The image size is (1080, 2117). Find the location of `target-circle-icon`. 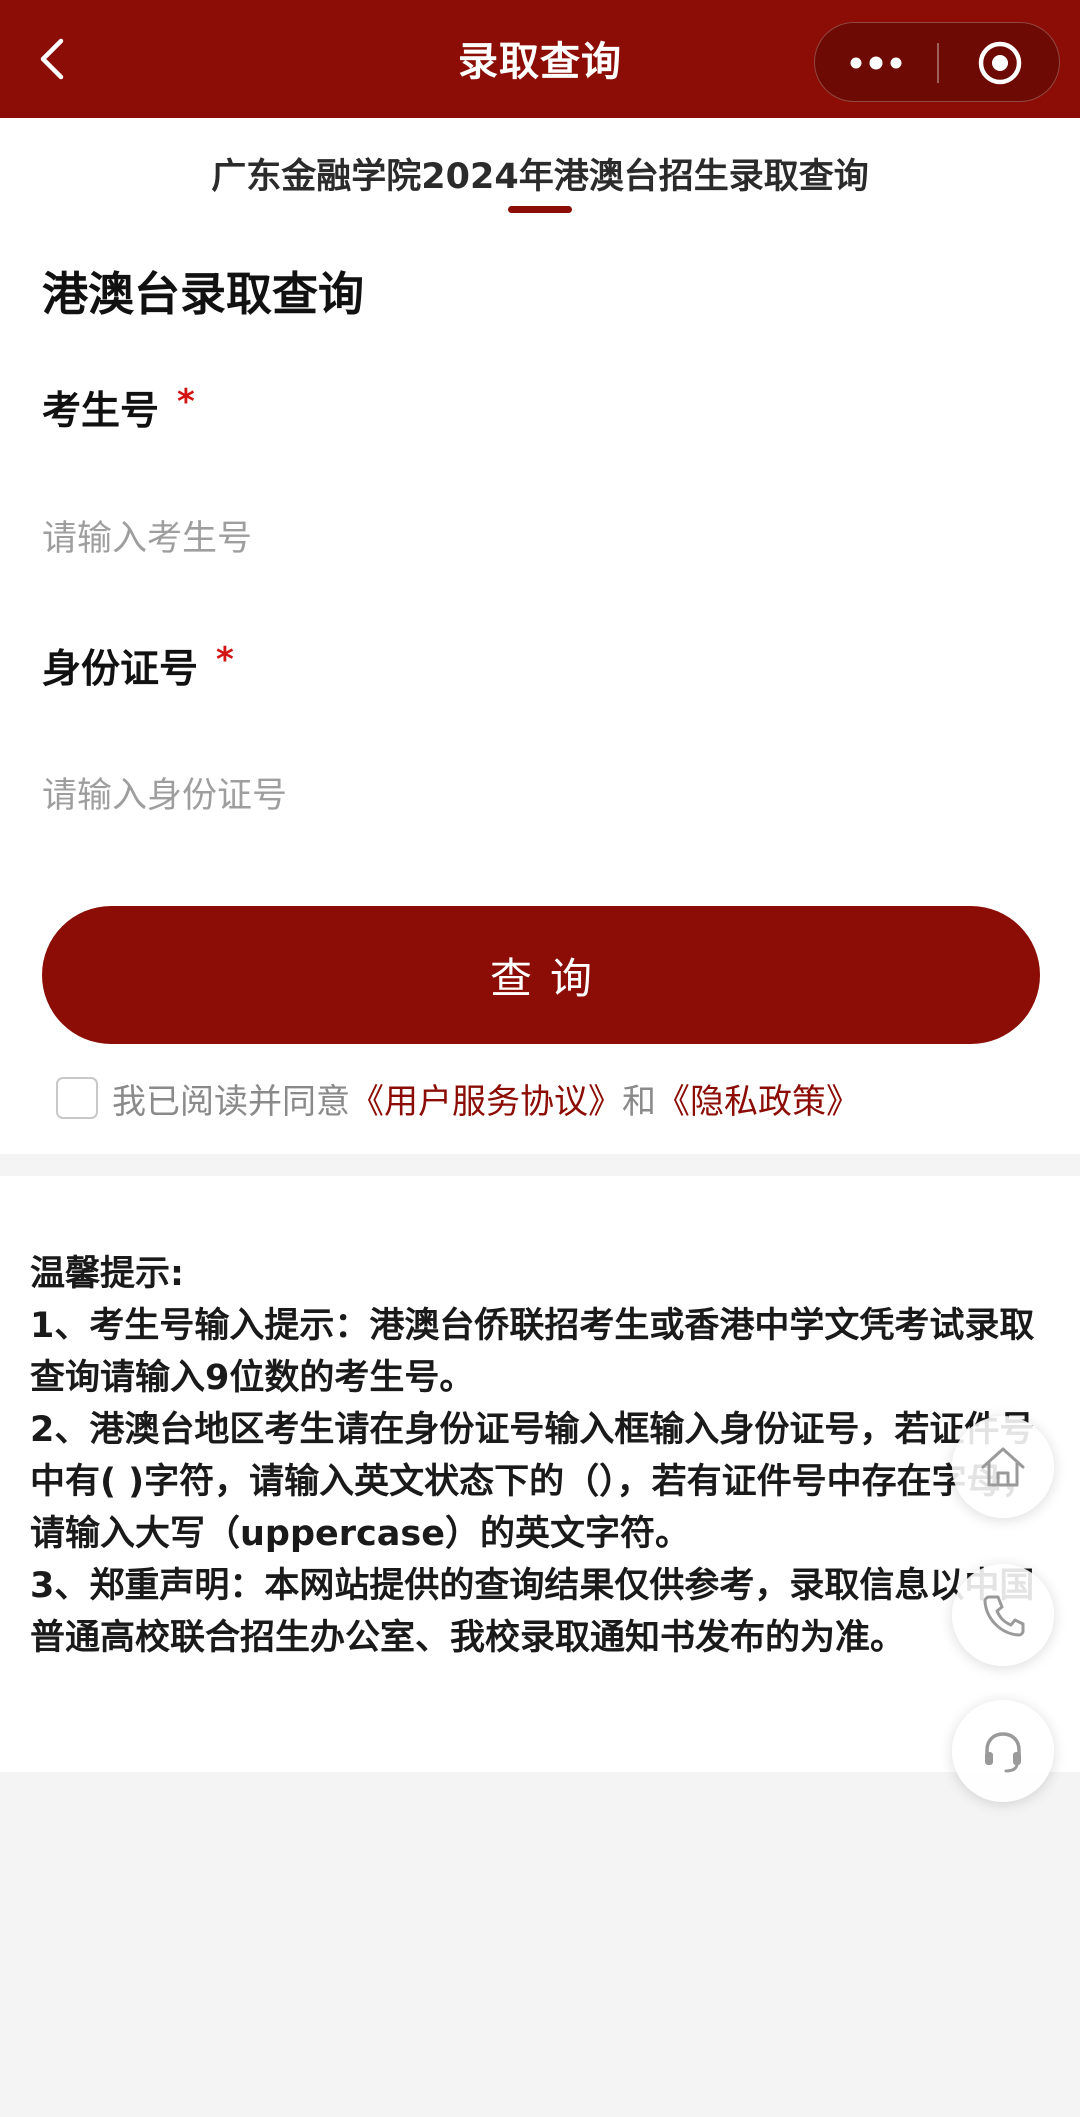

target-circle-icon is located at coordinates (1000, 63).